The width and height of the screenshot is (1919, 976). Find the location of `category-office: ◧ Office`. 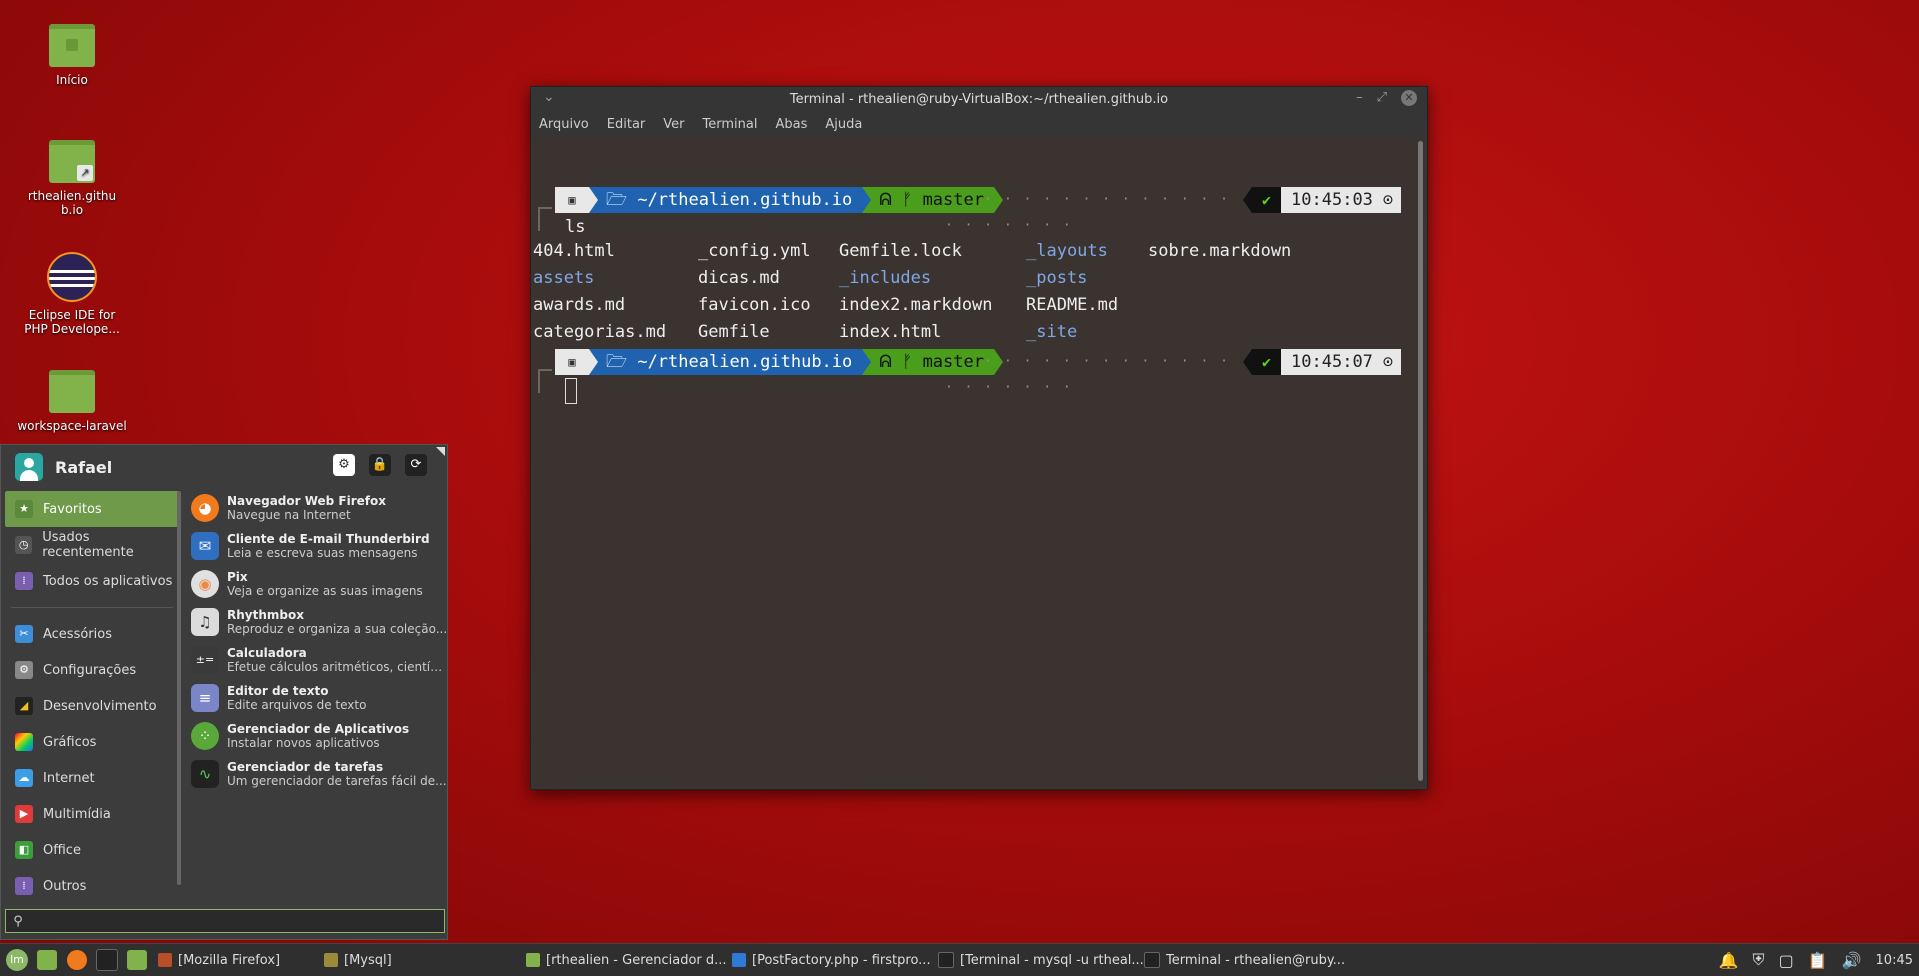

category-office: ◧ Office is located at coordinates (92, 850).